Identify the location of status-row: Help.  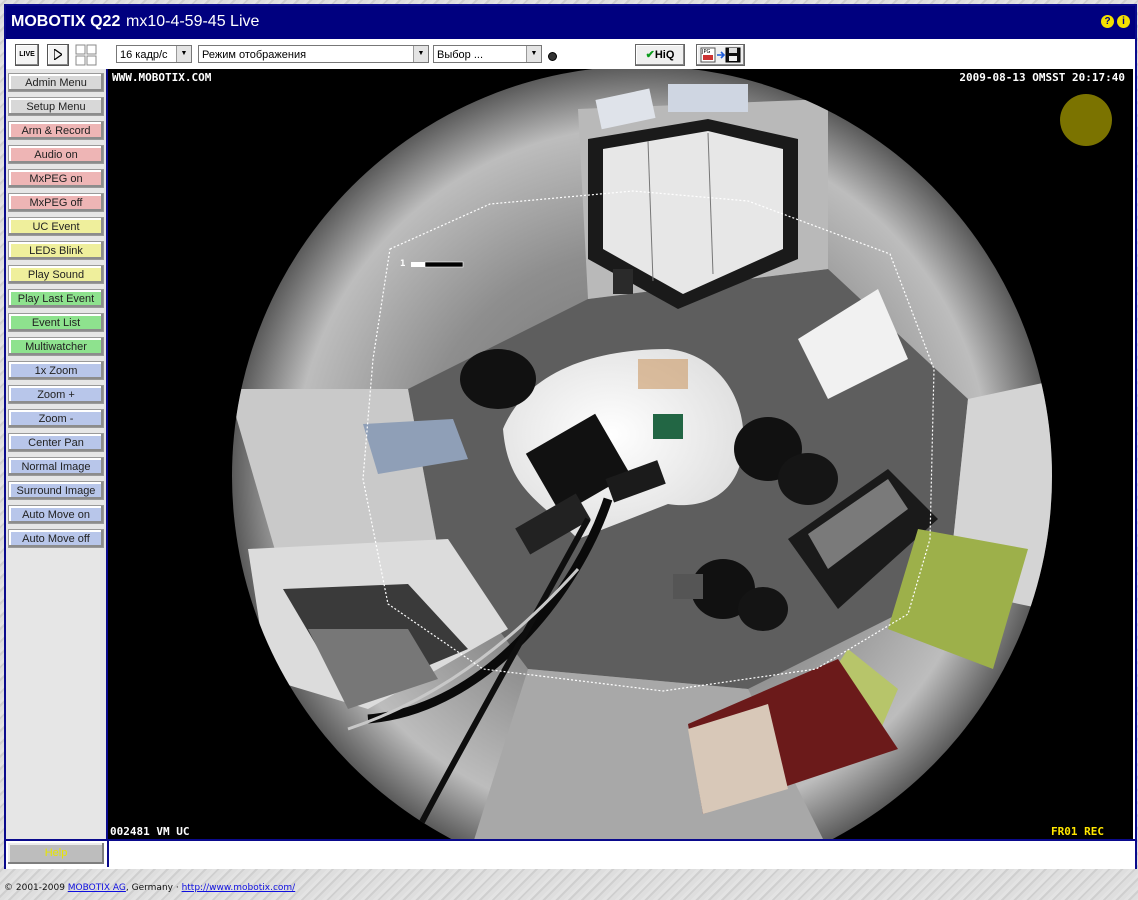
(570, 854).